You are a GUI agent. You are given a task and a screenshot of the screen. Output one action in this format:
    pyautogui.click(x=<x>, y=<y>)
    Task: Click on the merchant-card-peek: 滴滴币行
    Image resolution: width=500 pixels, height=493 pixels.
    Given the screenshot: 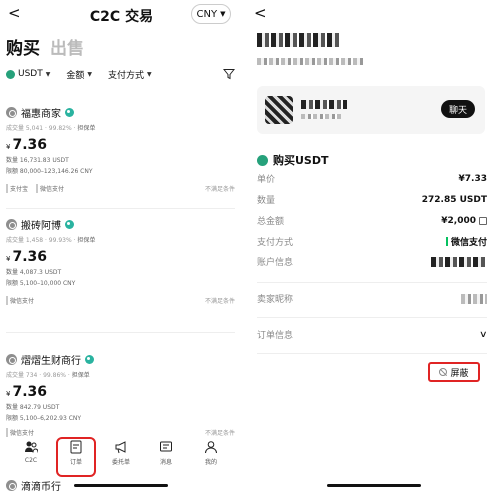 What is the action you would take?
    pyautogui.click(x=33, y=485)
    